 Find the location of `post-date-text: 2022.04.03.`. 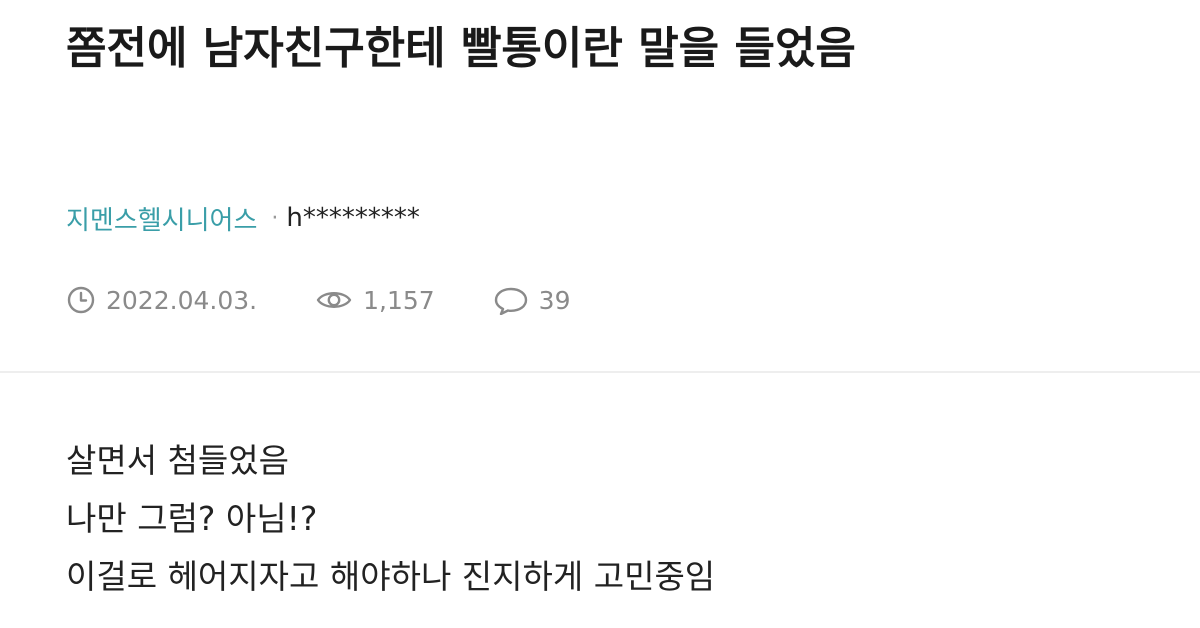

post-date-text: 2022.04.03. is located at coordinates (182, 300).